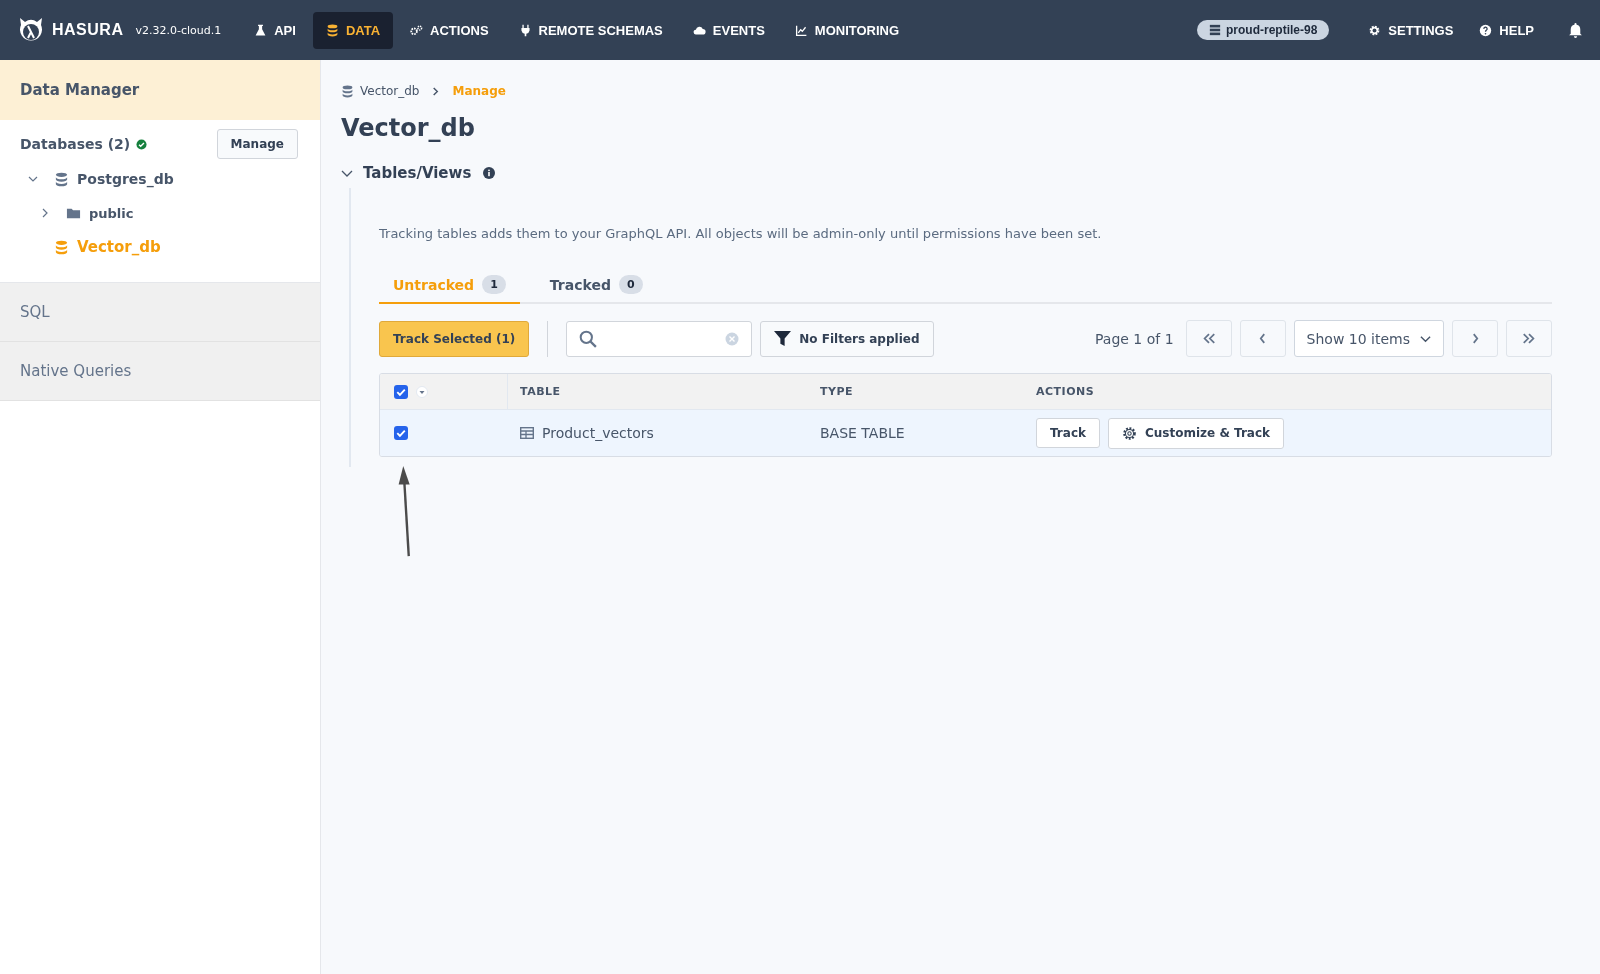 This screenshot has height=974, width=1600. Describe the element at coordinates (783, 338) in the screenshot. I see `funnel-icon` at that location.